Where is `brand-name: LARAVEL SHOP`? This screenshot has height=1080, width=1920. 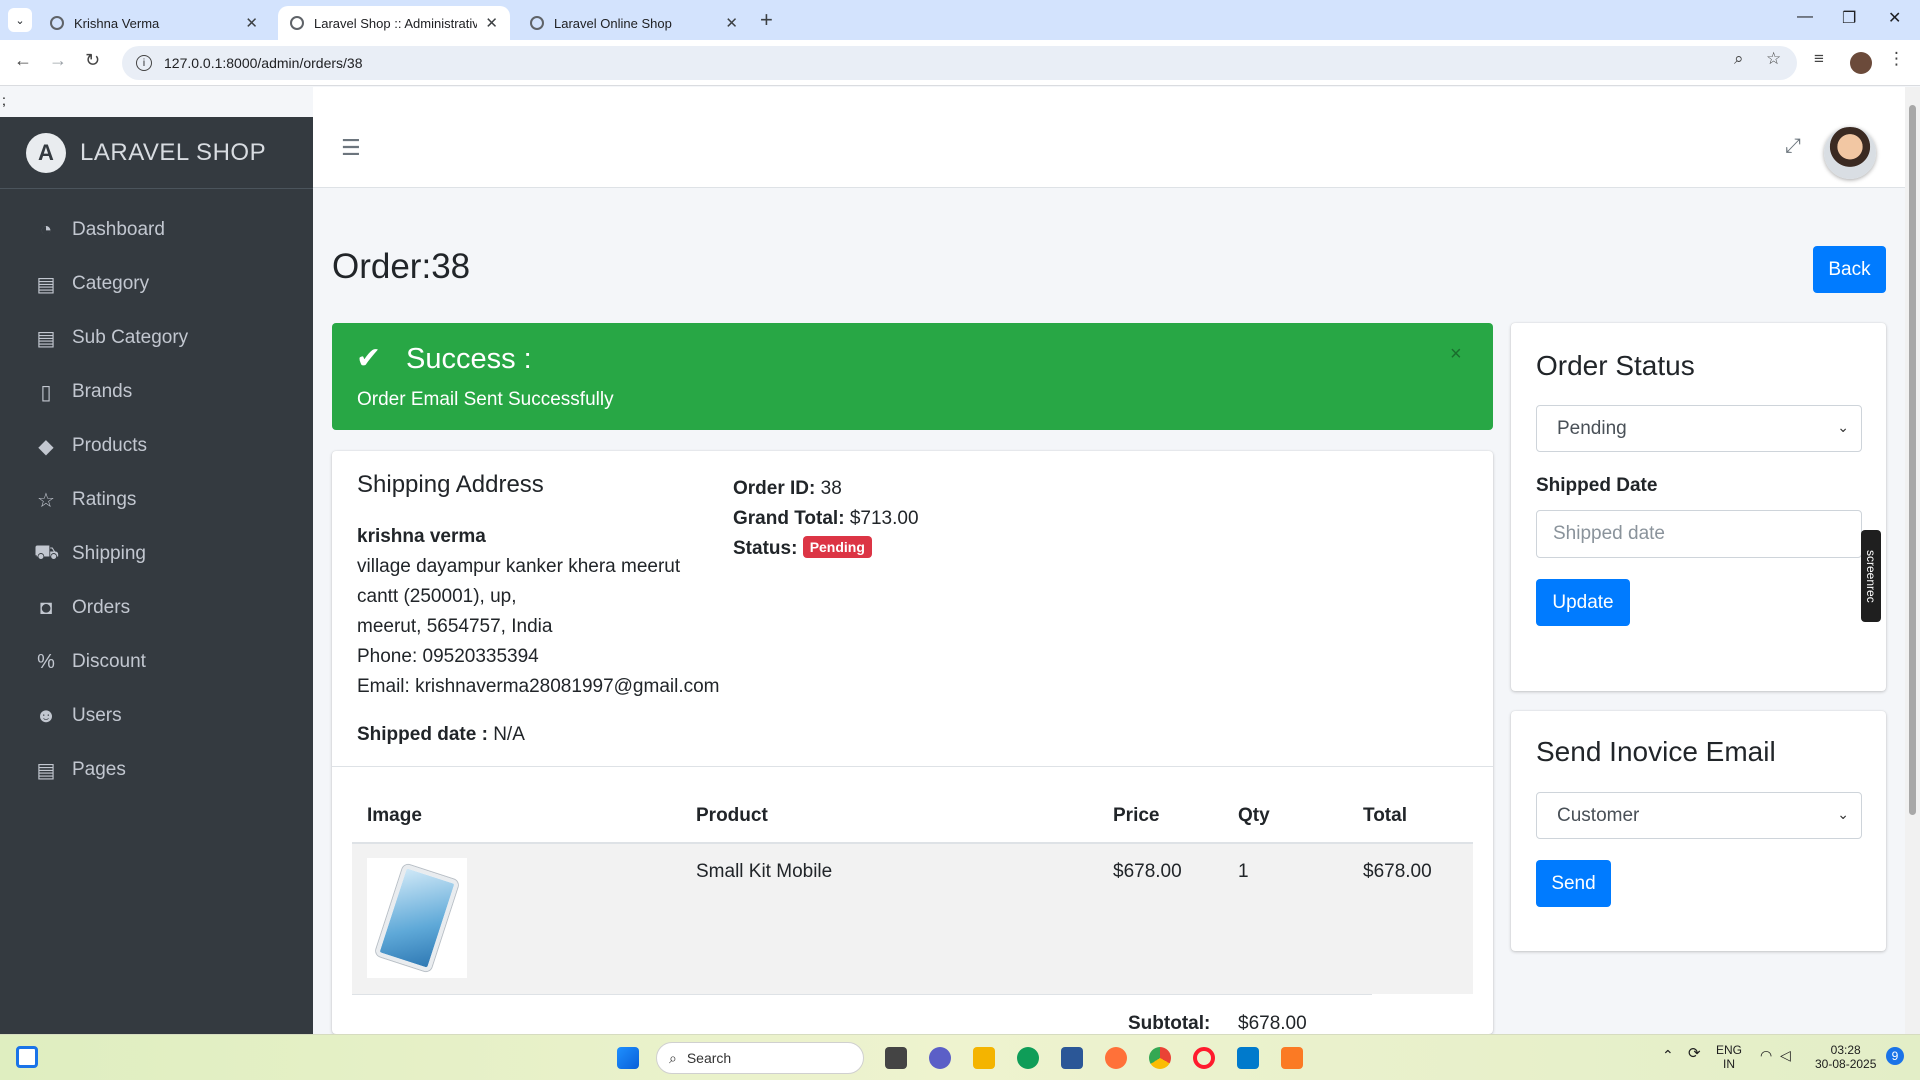
brand-name: LARAVEL SHOP is located at coordinates (173, 152).